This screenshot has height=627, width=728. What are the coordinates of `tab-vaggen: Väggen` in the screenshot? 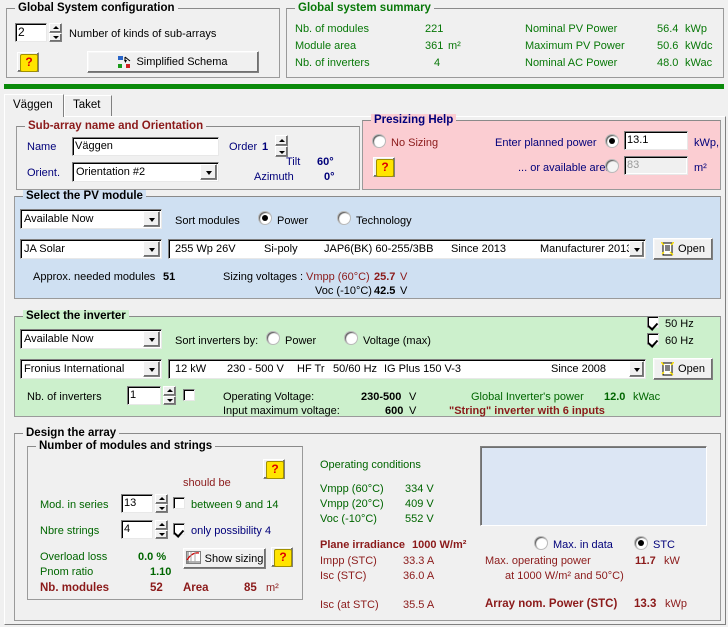 It's located at (34, 105).